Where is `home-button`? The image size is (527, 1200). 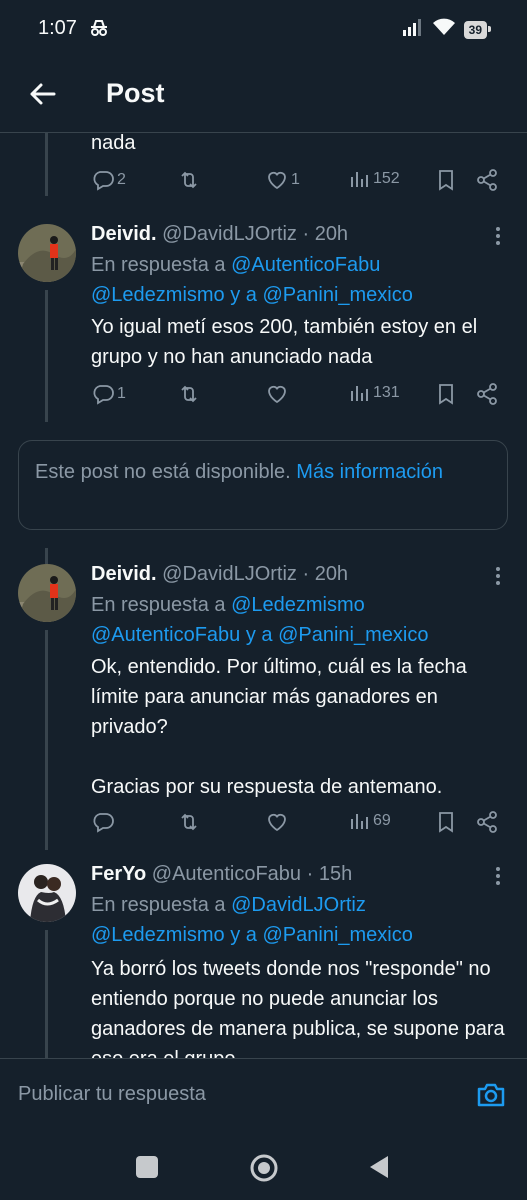
home-button is located at coordinates (264, 1170).